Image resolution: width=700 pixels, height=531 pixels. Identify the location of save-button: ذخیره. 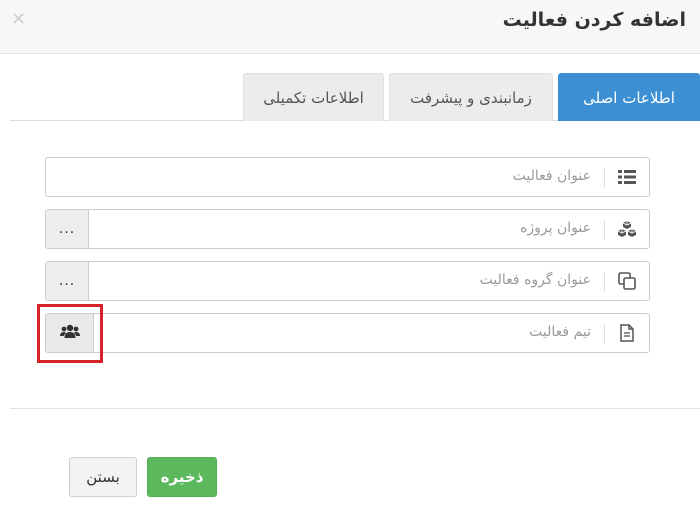
(182, 477).